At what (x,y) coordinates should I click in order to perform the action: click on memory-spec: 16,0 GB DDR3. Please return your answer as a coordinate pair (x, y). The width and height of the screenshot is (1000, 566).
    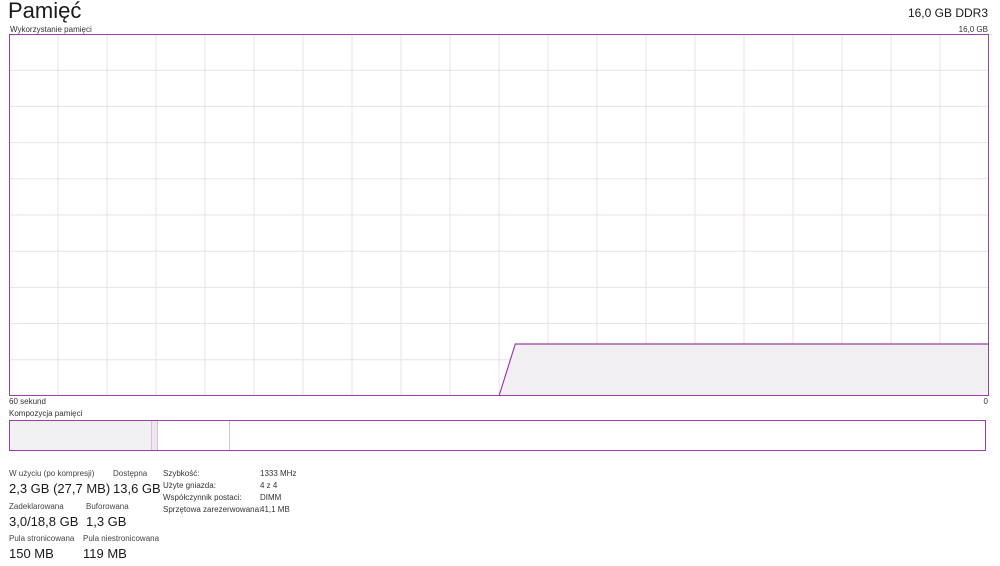
    Looking at the image, I should click on (947, 13).